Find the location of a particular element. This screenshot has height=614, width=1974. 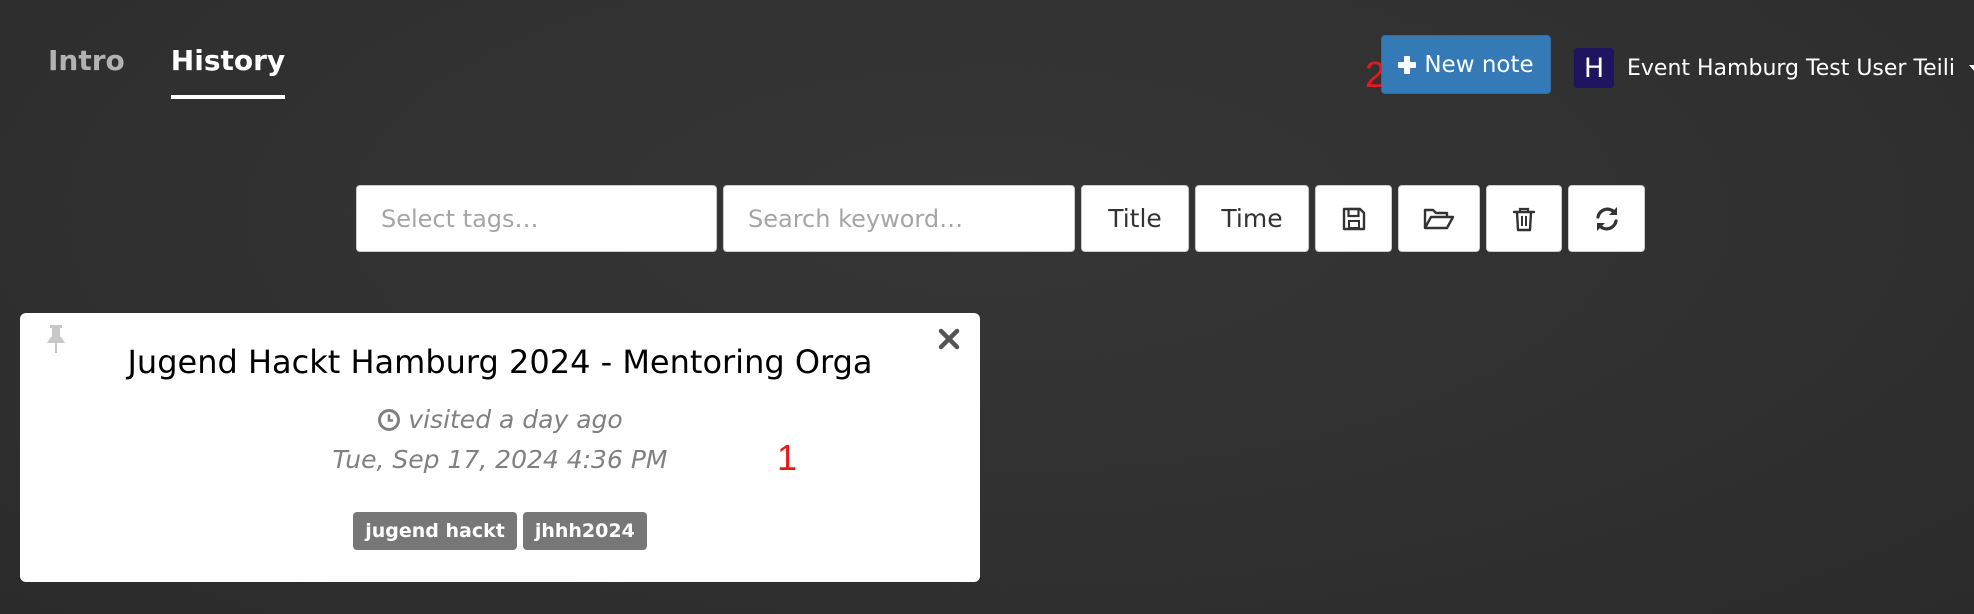

refresh-history-button is located at coordinates (1606, 218).